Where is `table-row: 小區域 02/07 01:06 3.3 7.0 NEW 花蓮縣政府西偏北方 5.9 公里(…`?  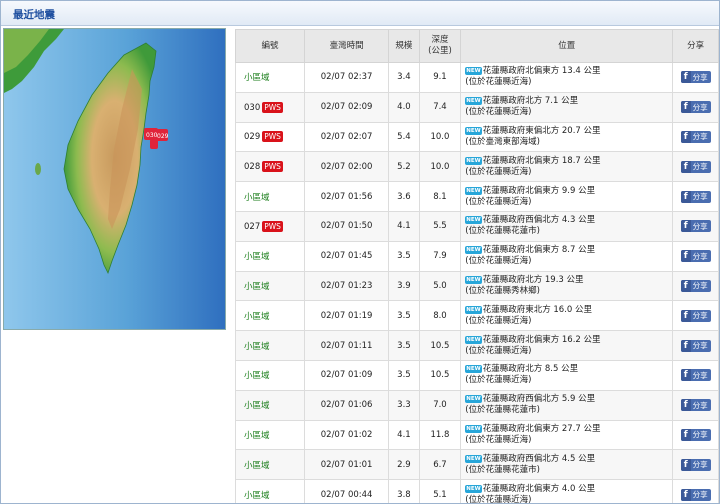
table-row: 小區域 02/07 01:06 3.3 7.0 NEW 花蓮縣政府西偏北方 5.9 公里(… is located at coordinates (477, 405).